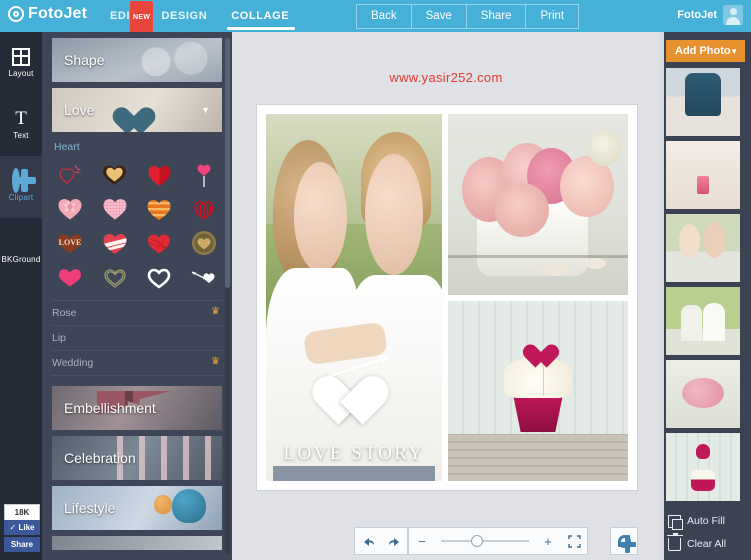 The width and height of the screenshot is (751, 560). What do you see at coordinates (21, 187) in the screenshot?
I see `sidebar-item-clipart: Clipart` at bounding box center [21, 187].